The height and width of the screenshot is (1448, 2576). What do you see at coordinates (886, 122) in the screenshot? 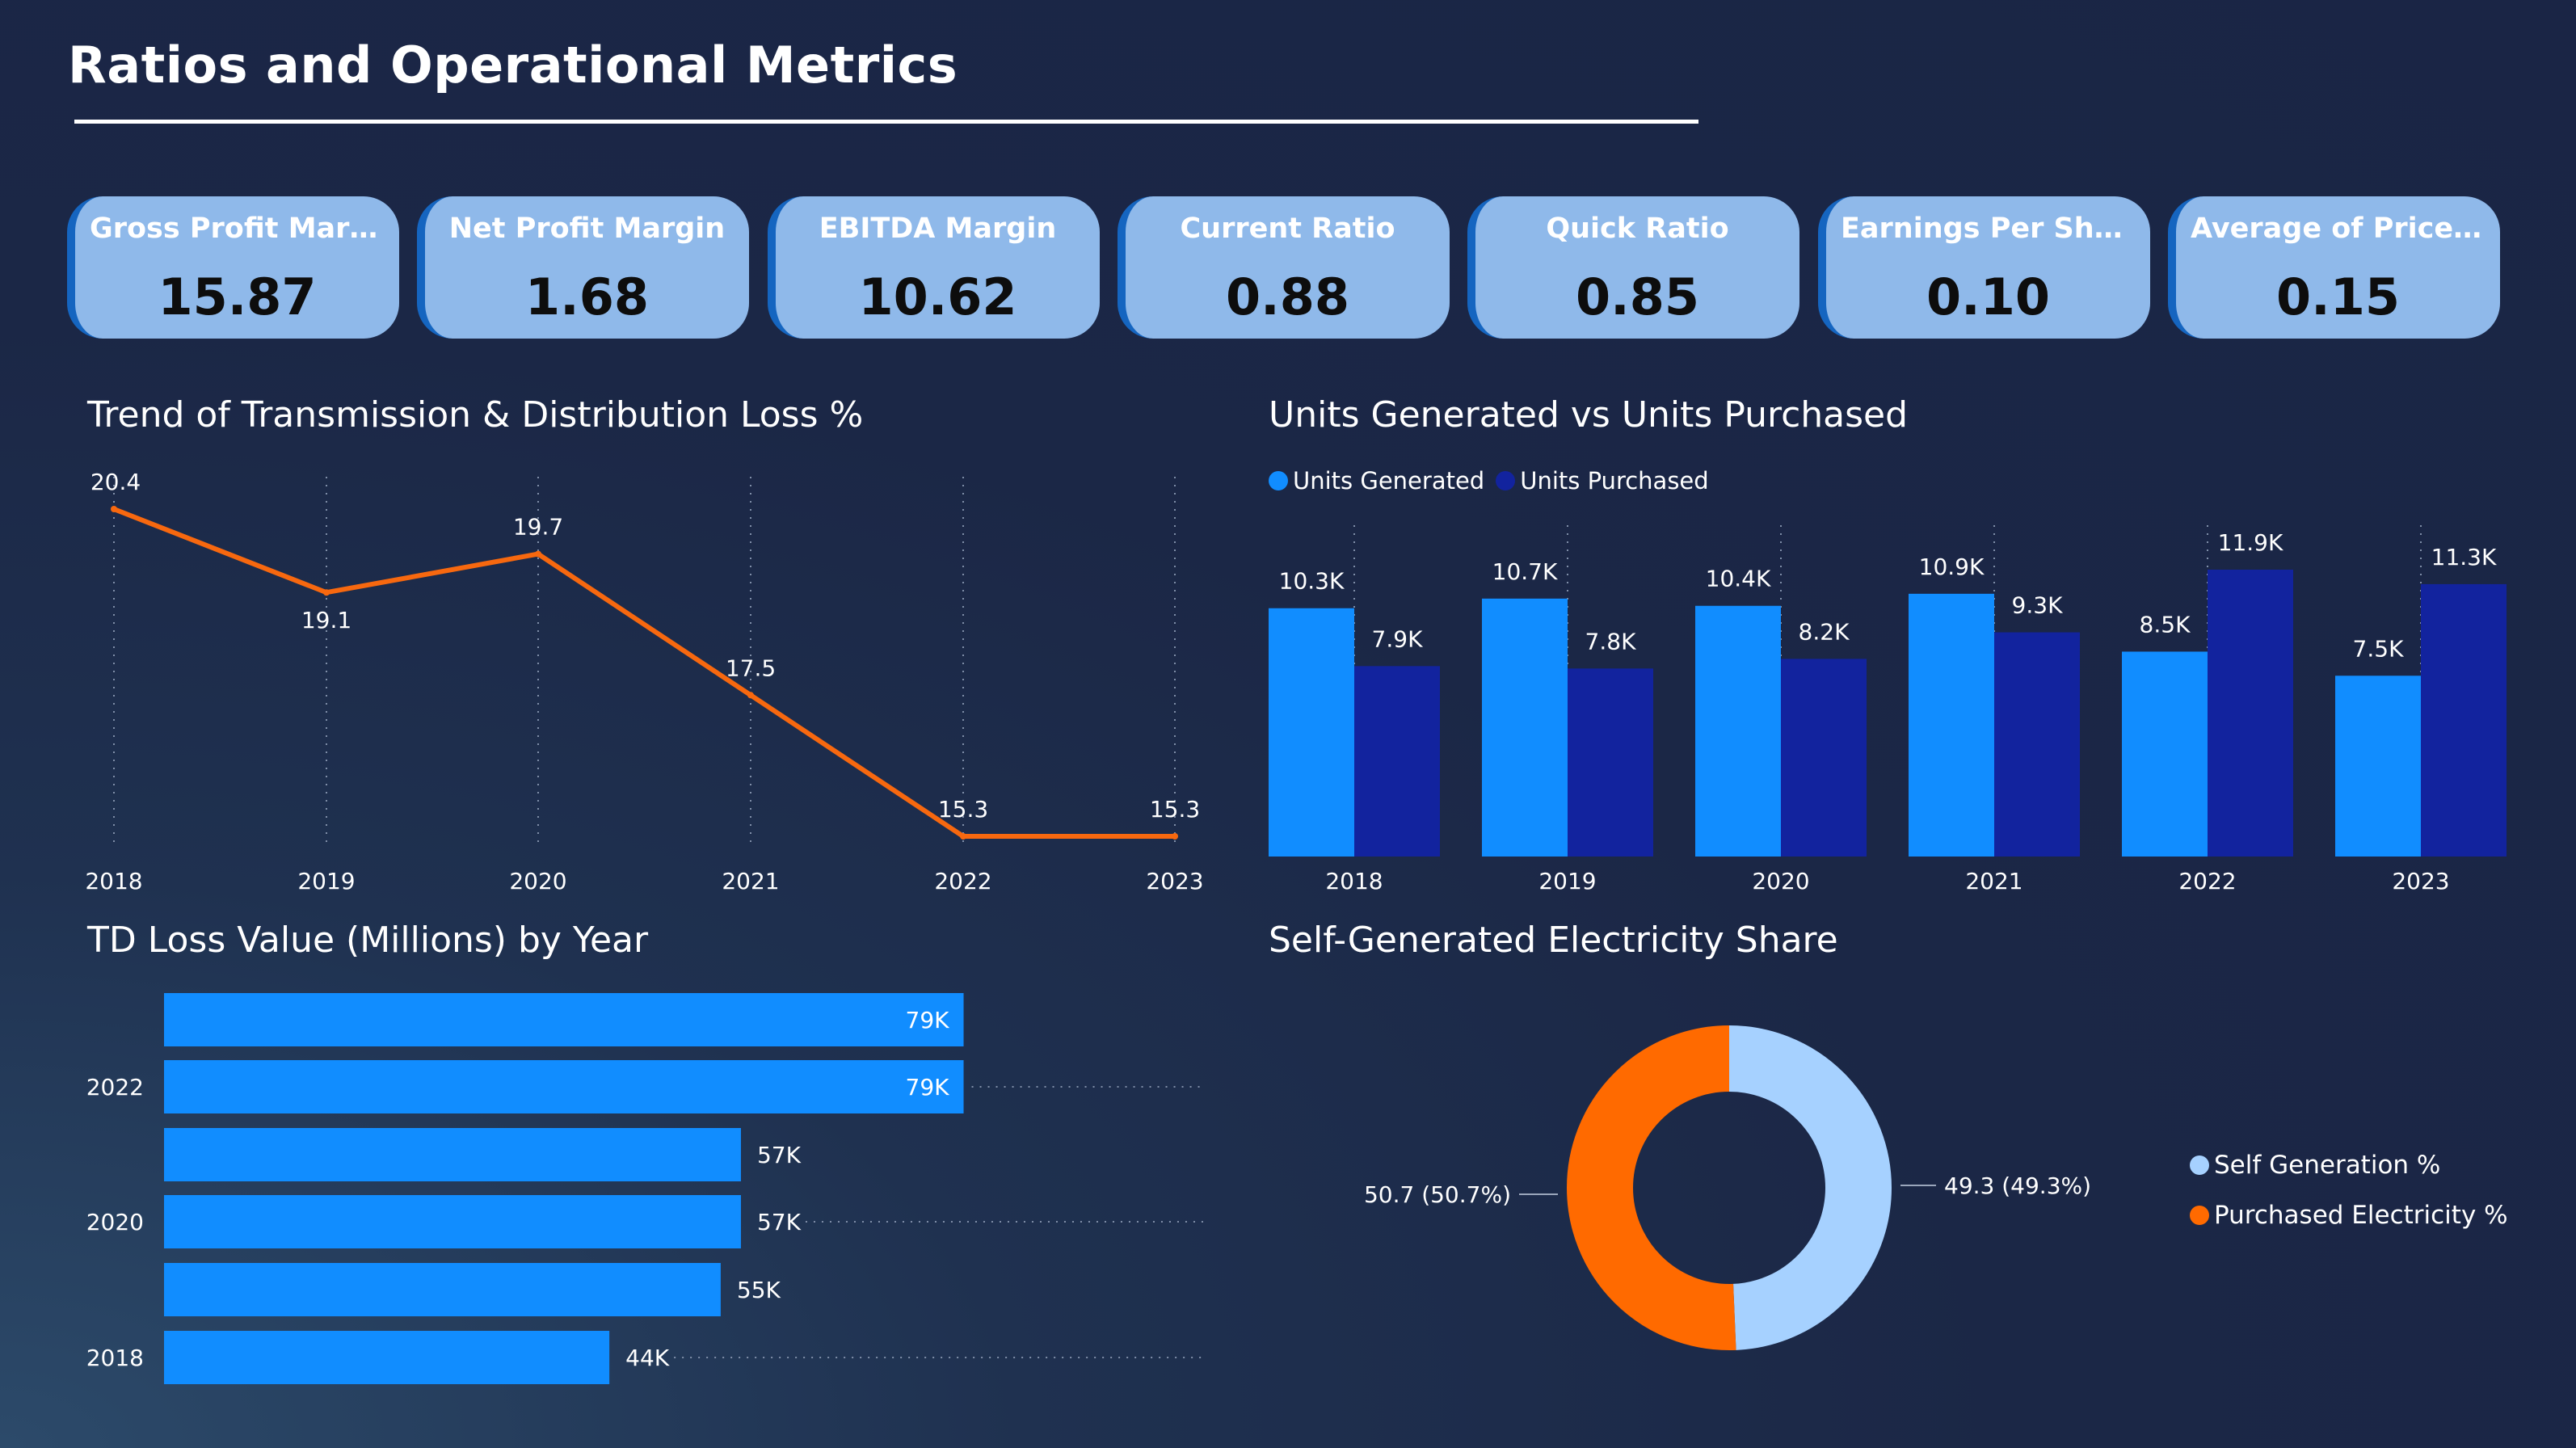
I see `title-divider` at bounding box center [886, 122].